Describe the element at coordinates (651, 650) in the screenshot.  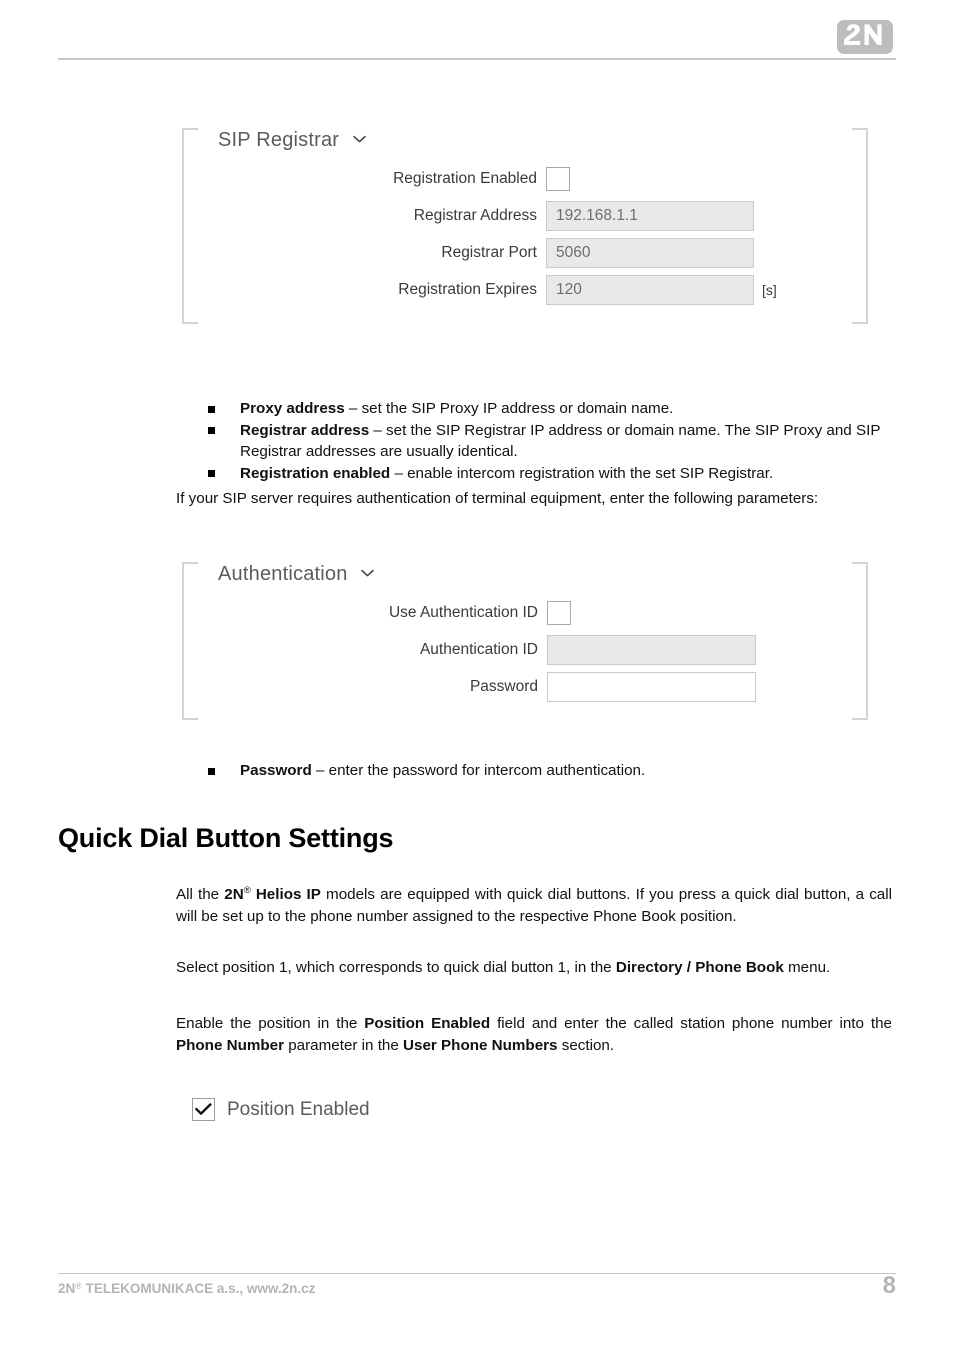
I see `input-authentication-id` at that location.